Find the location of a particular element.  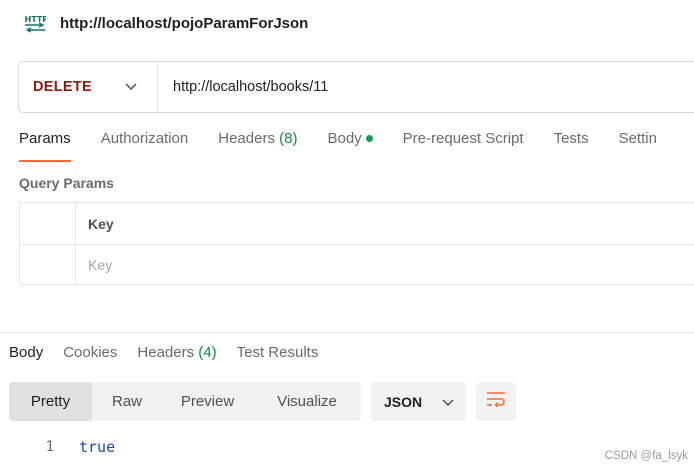

wrap-lines-button is located at coordinates (496, 401).